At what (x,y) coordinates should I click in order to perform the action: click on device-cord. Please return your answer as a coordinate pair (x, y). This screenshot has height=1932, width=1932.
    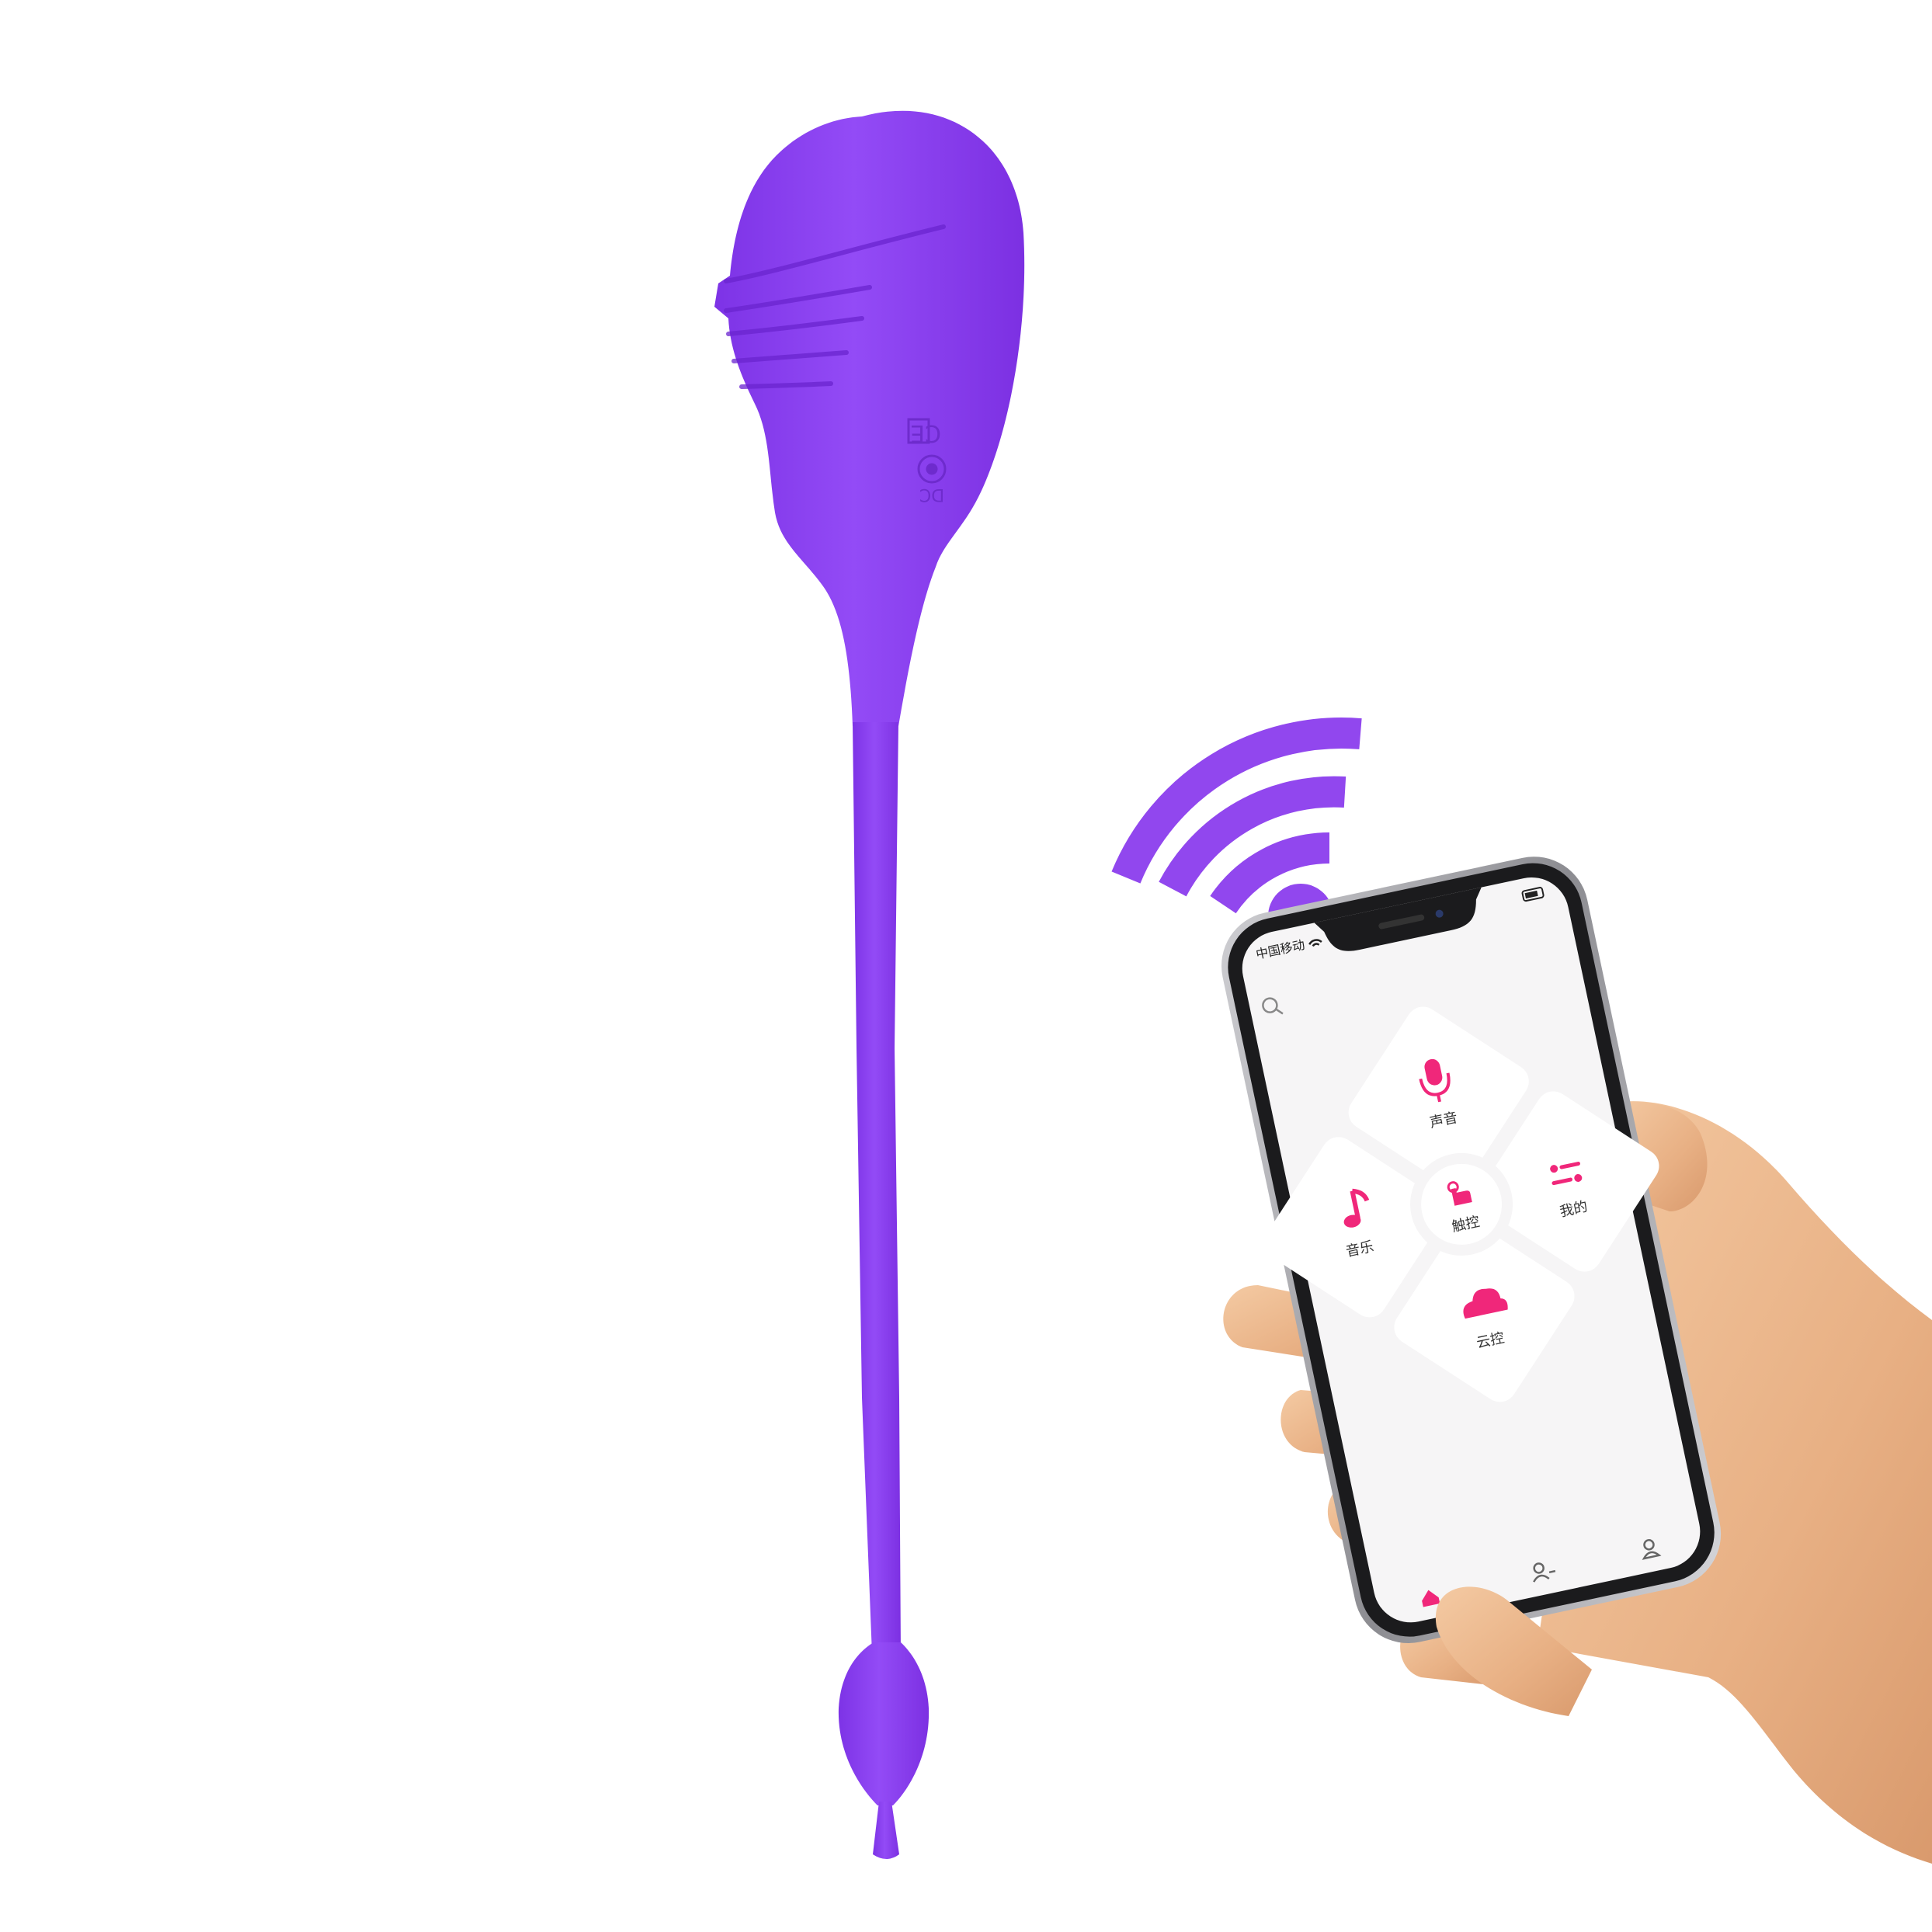
    Looking at the image, I should click on (877, 1188).